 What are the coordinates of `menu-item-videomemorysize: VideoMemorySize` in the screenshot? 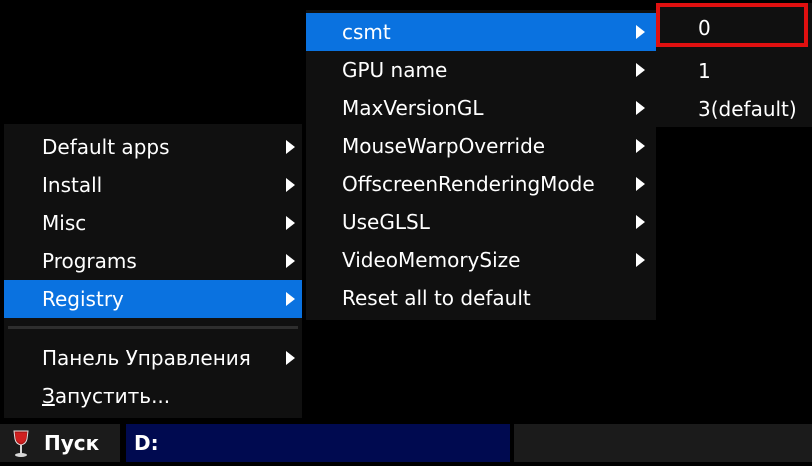 It's located at (481, 260).